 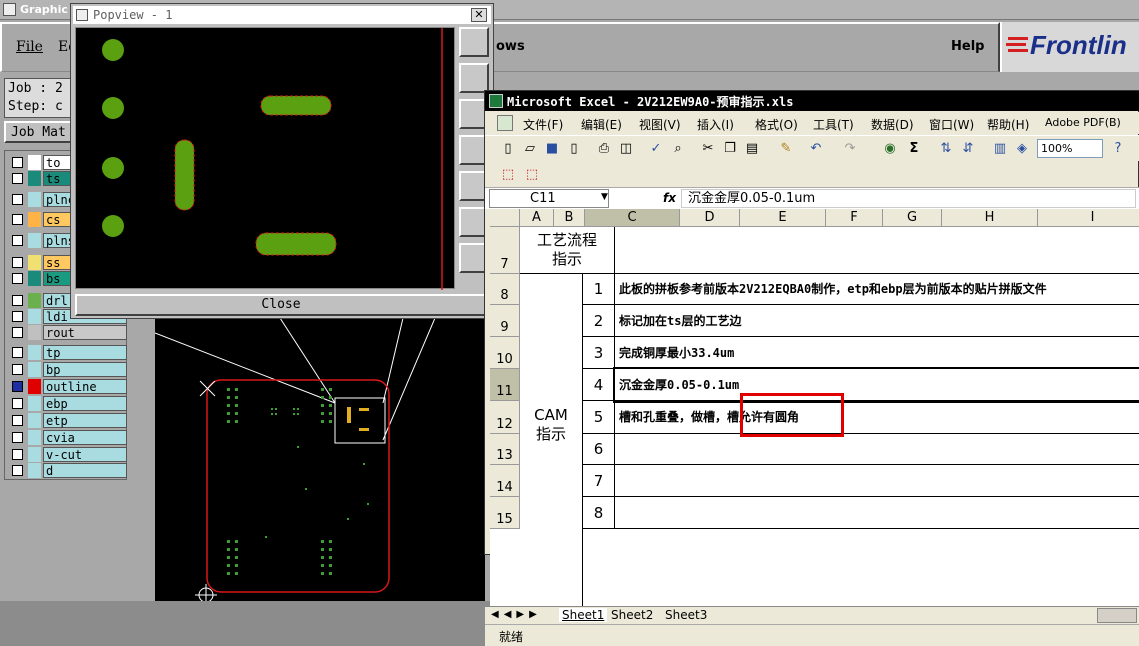 What do you see at coordinates (567, 250) in the screenshot?
I see `cell-a7: 工艺流程 指示` at bounding box center [567, 250].